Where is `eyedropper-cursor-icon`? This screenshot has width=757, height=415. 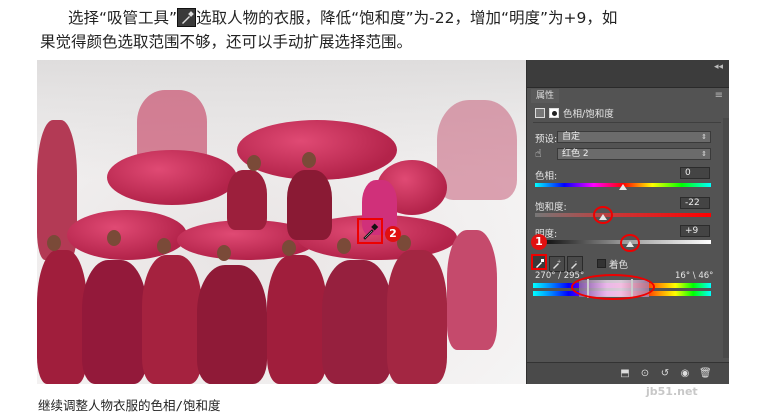 eyedropper-cursor-icon is located at coordinates (371, 231).